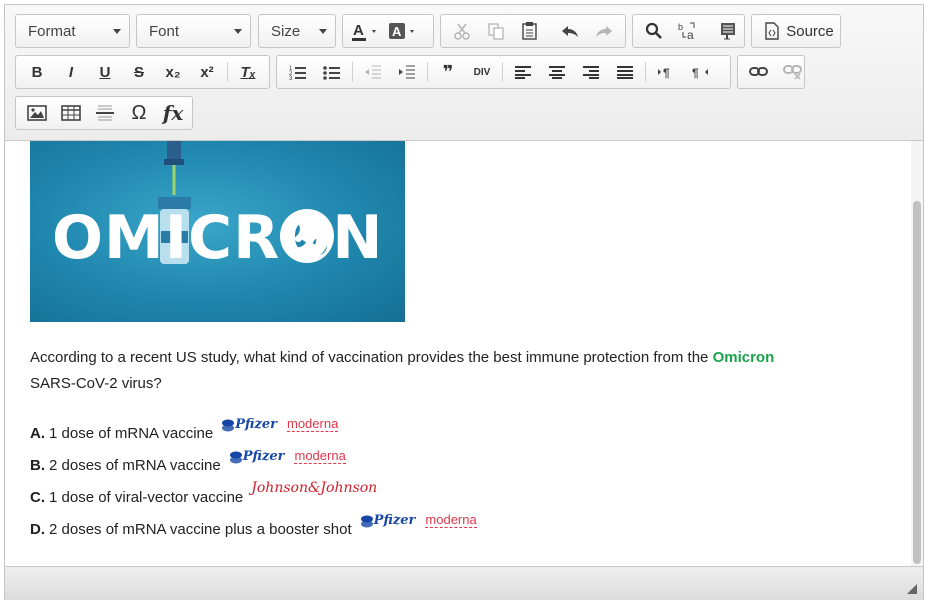 This screenshot has height=603, width=928. Describe the element at coordinates (96, 383) in the screenshot. I see `question-part2: SARS-CoV-2 virus?` at that location.